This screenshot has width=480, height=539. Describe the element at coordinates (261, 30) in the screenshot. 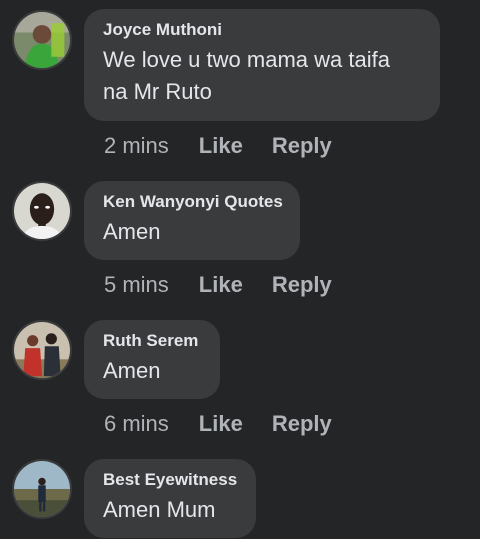

I see `comment-author: Joyce Muthoni` at that location.